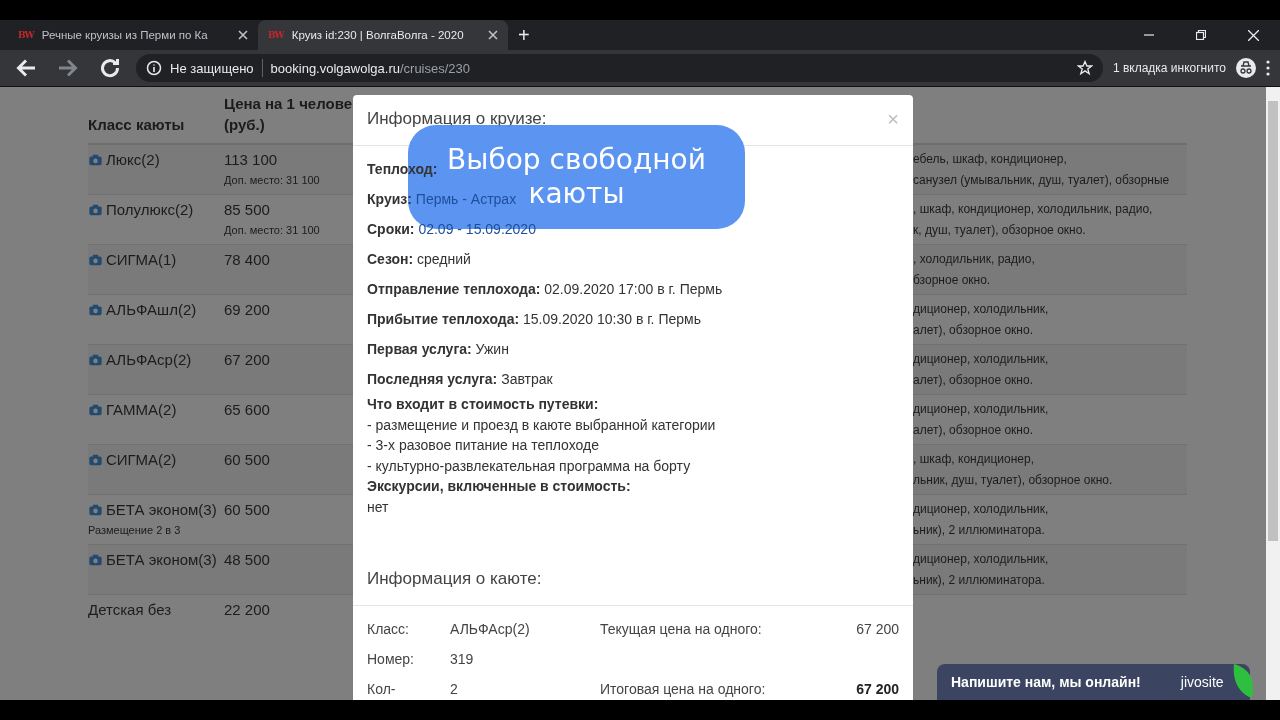  Describe the element at coordinates (492, 349) in the screenshot. I see `field-value: Ужин` at that location.